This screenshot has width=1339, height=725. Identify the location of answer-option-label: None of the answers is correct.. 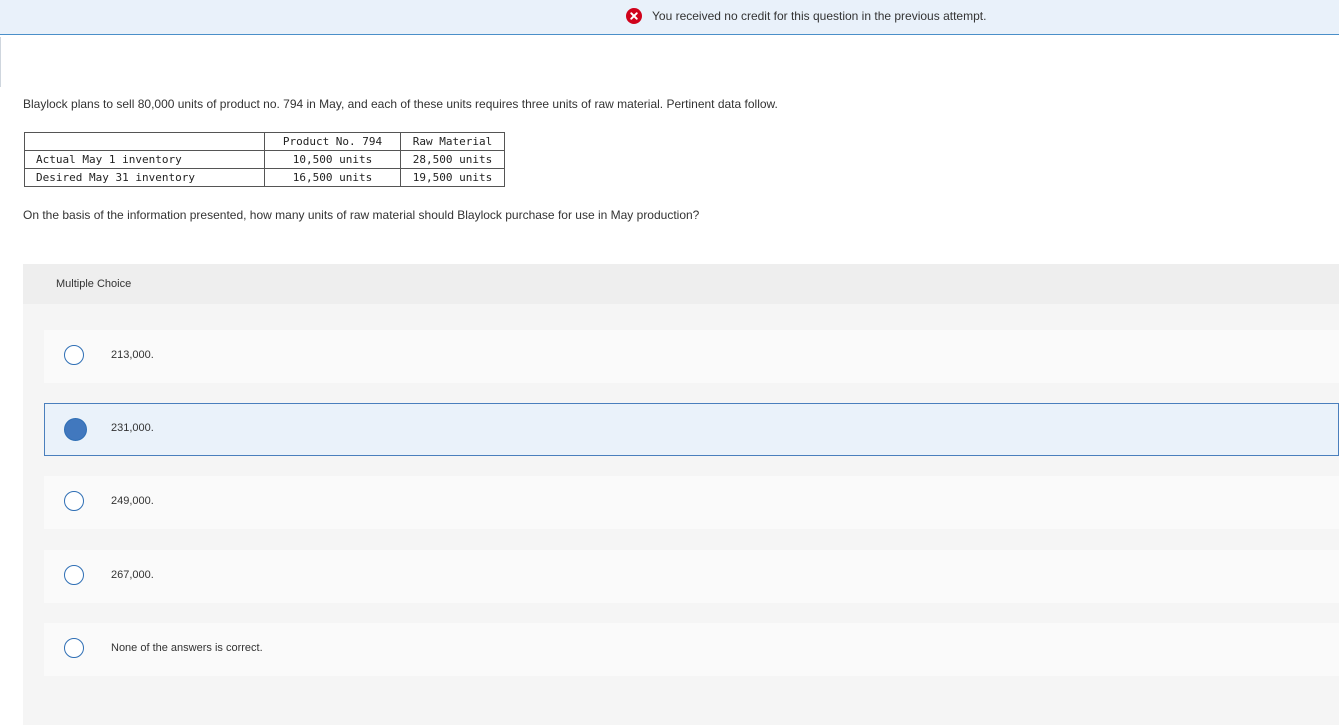
(187, 648).